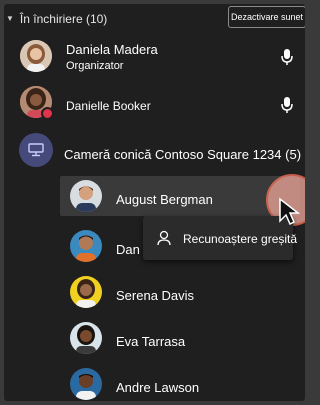 The height and width of the screenshot is (405, 320). I want to click on participant-name: Cameră conică Contoso Square 1234 (5), so click(183, 154).